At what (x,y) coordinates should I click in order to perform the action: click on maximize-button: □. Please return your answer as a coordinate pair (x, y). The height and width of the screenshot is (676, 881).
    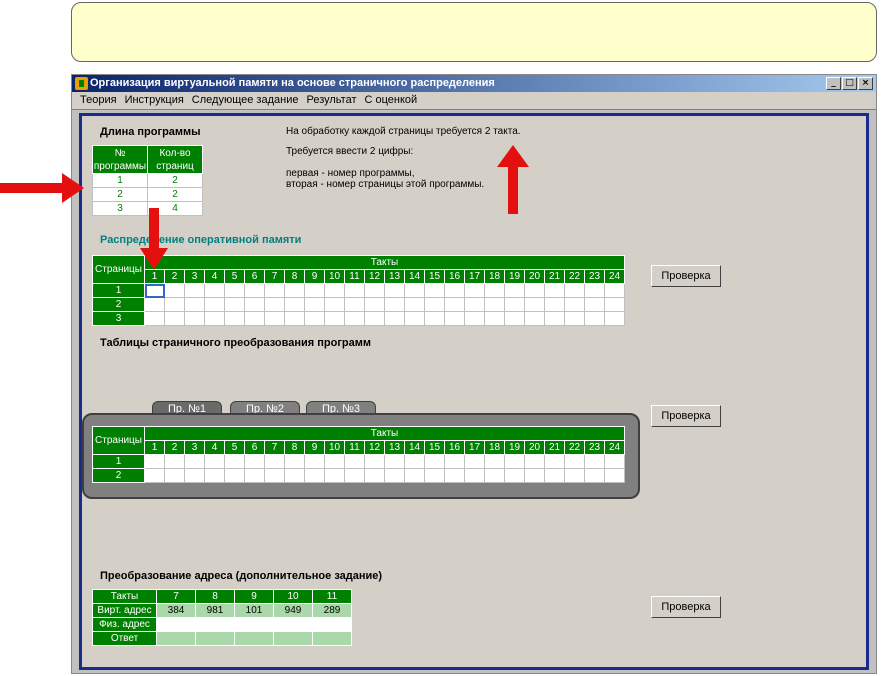
    Looking at the image, I should click on (849, 83).